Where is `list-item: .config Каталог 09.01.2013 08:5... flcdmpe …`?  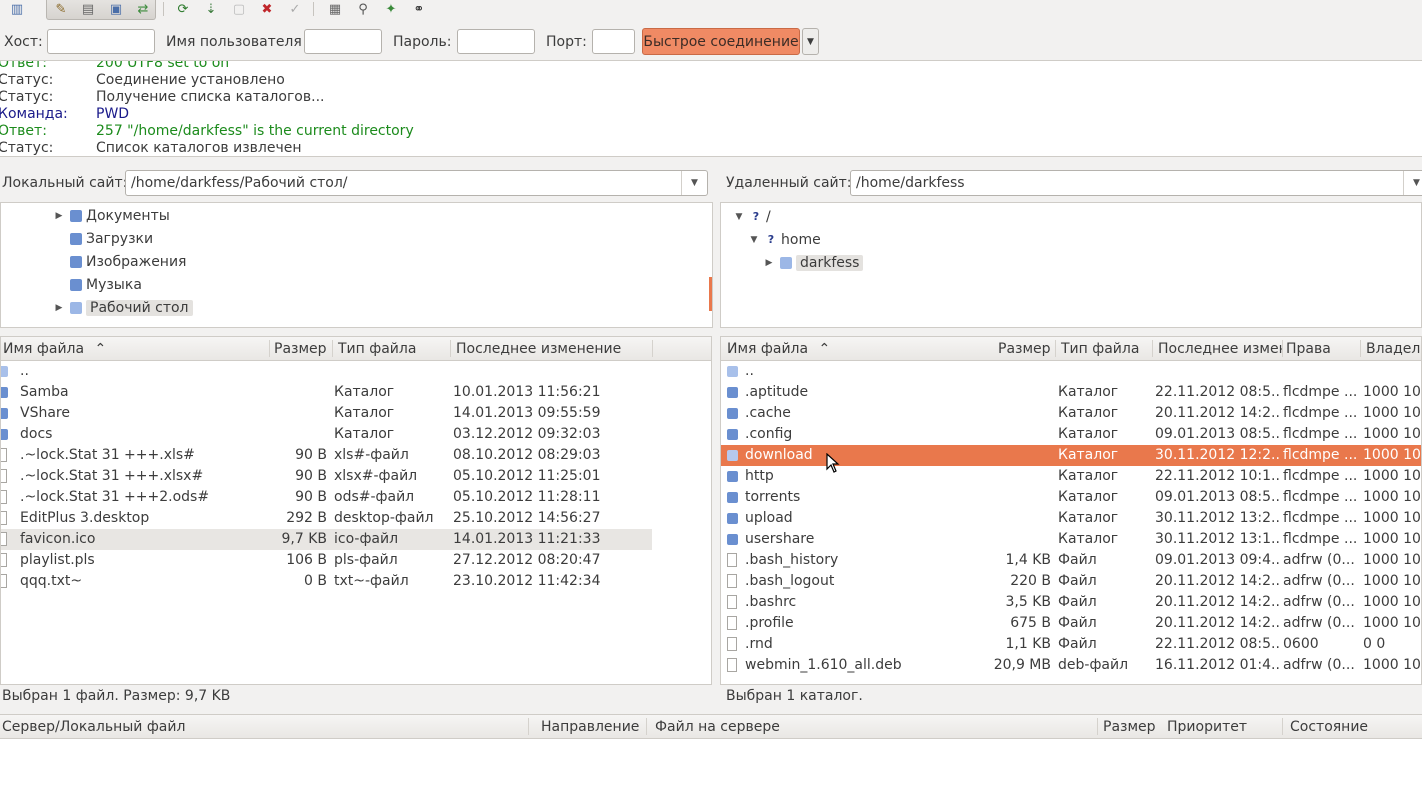
list-item: .config Каталог 09.01.2013 08:5... flcdmpe … is located at coordinates (1071, 434).